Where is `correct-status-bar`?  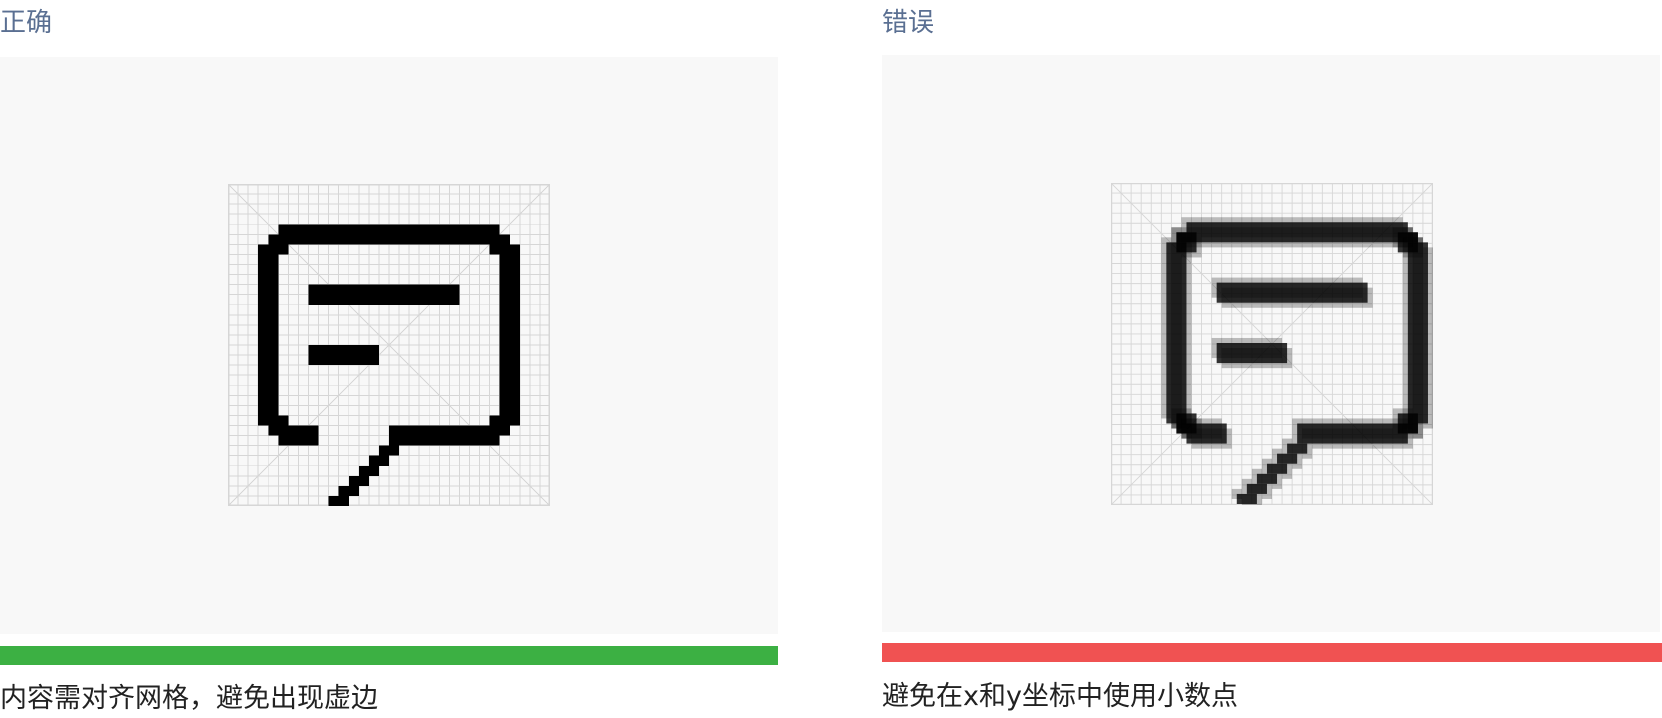 correct-status-bar is located at coordinates (389, 655).